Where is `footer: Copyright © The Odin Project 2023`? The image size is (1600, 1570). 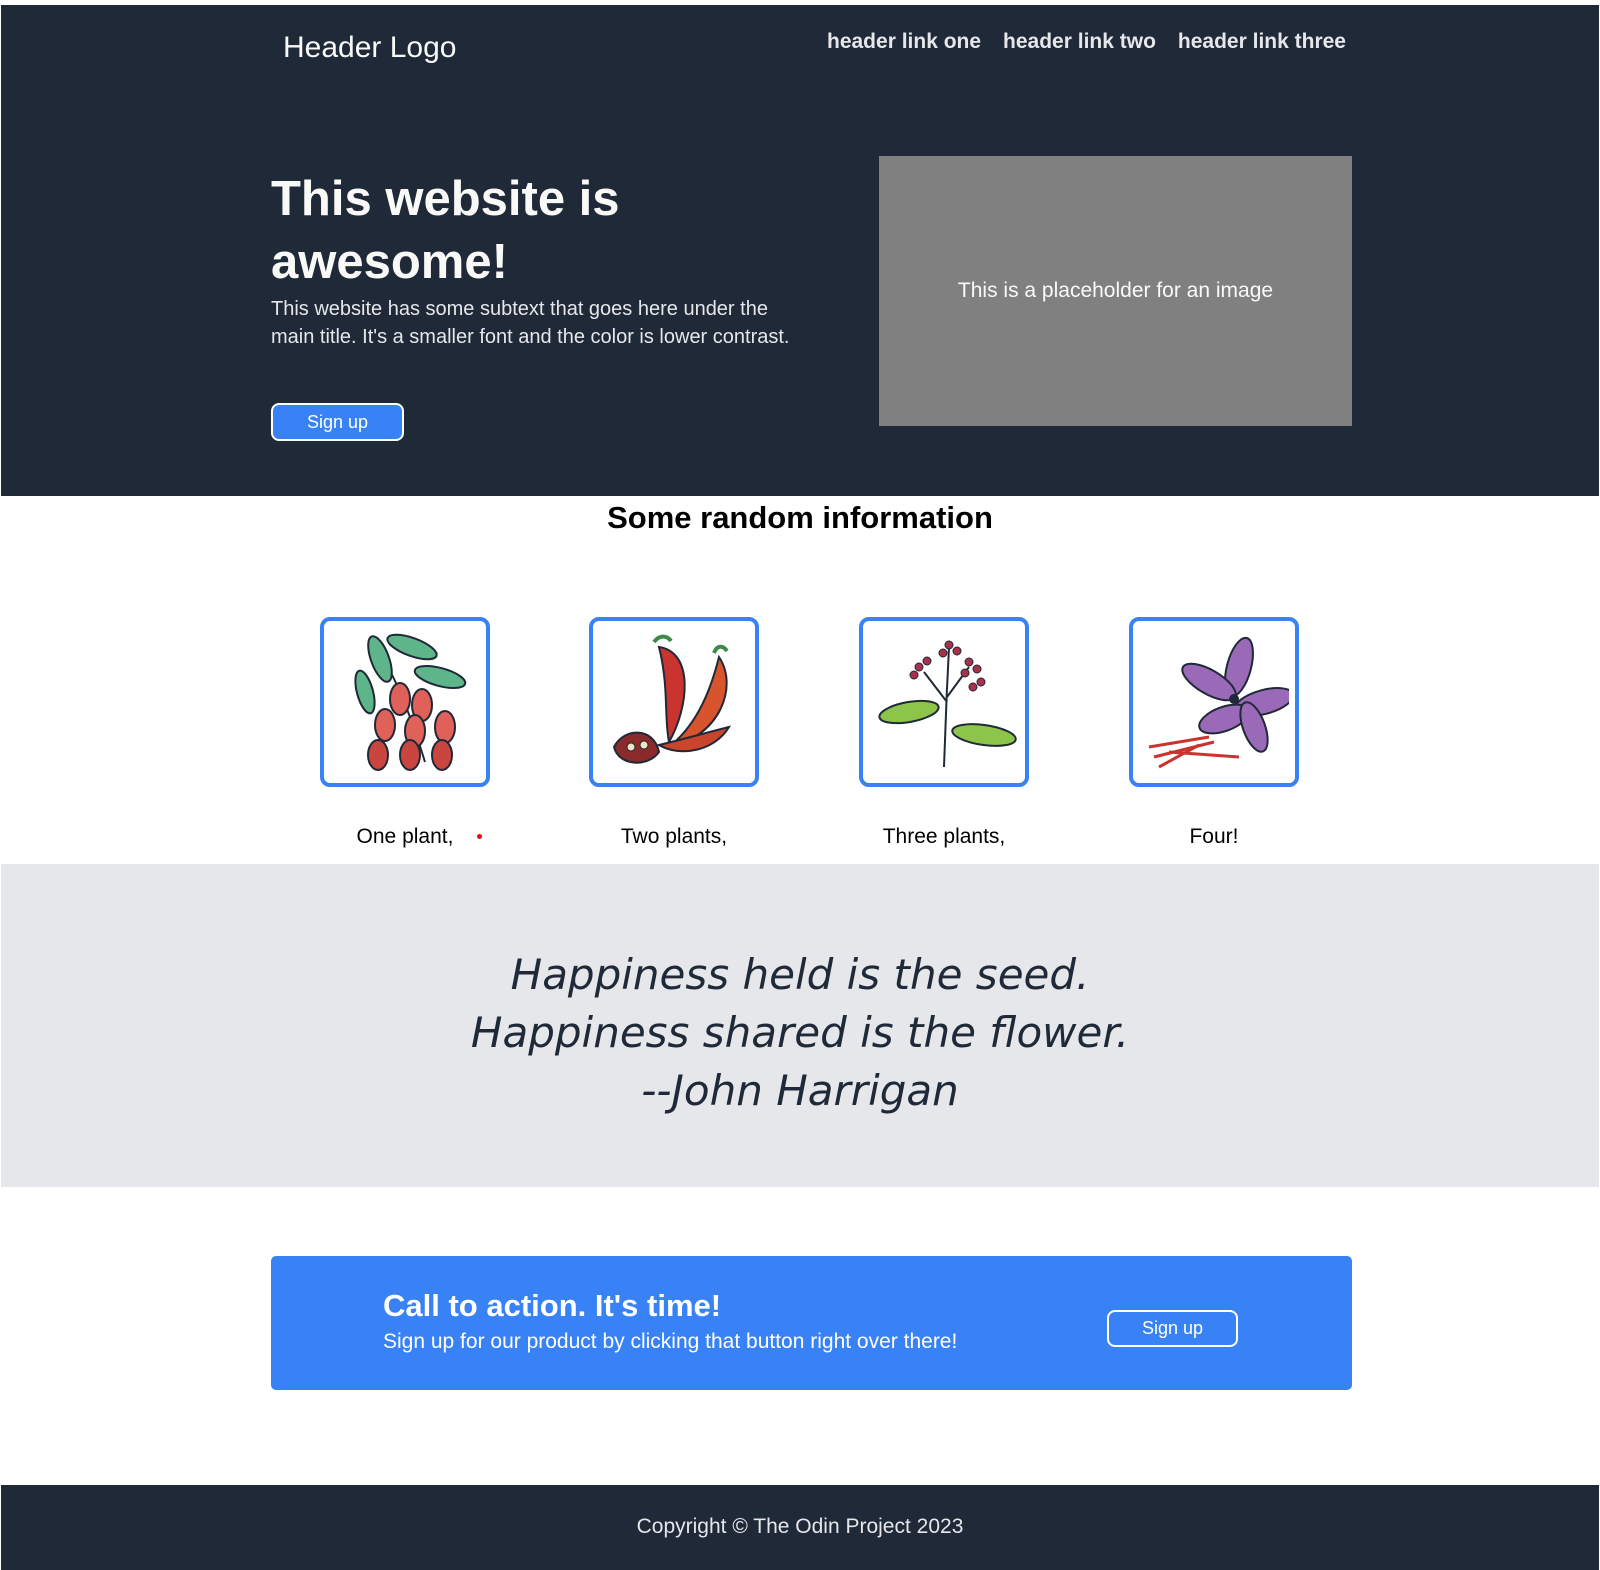 footer: Copyright © The Odin Project 2023 is located at coordinates (800, 1527).